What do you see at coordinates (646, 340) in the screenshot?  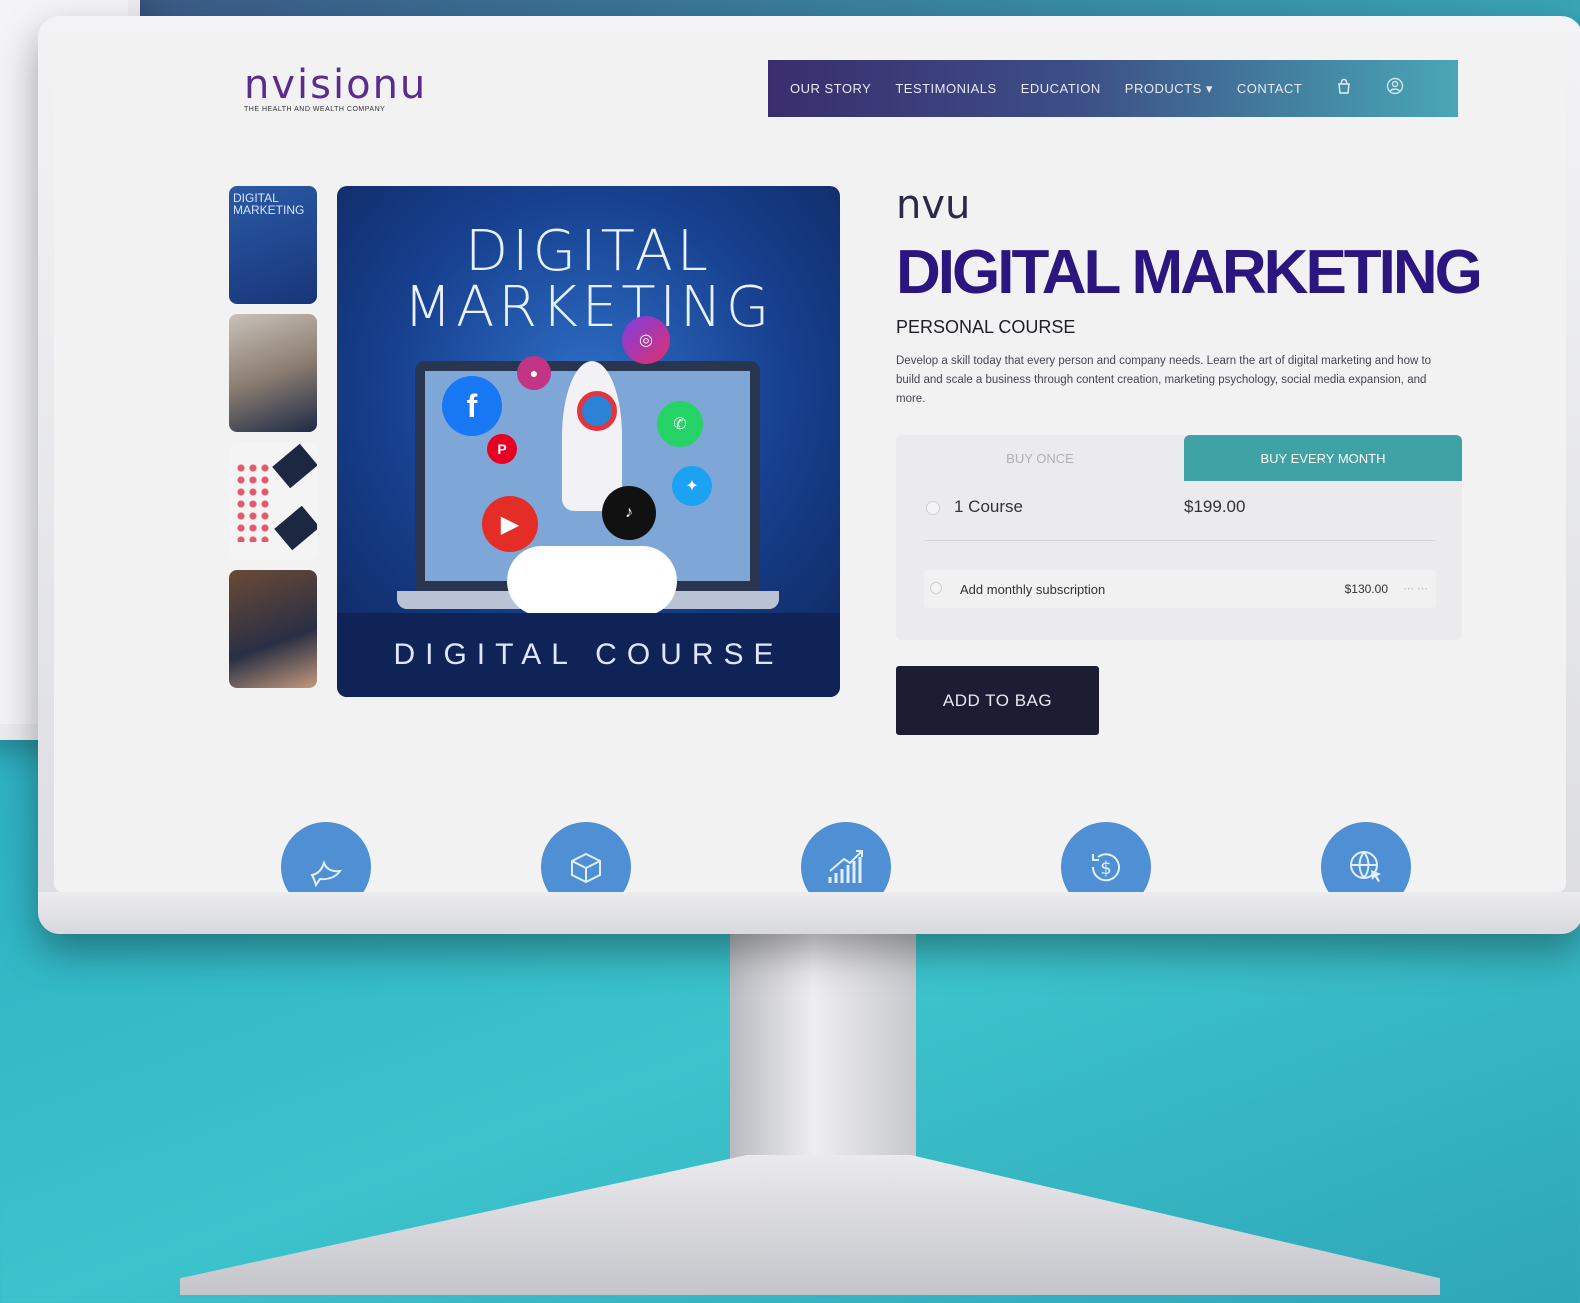 I see `instagram-icon: ◎` at bounding box center [646, 340].